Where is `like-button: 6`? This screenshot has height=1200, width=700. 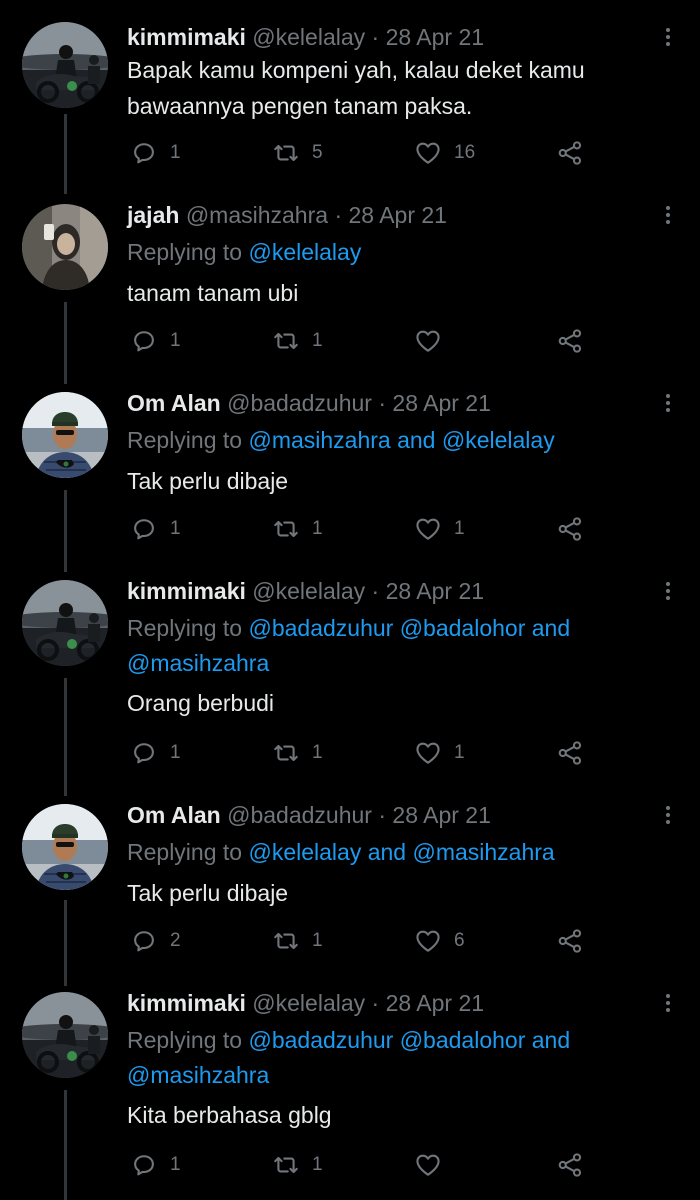 like-button: 6 is located at coordinates (439, 941).